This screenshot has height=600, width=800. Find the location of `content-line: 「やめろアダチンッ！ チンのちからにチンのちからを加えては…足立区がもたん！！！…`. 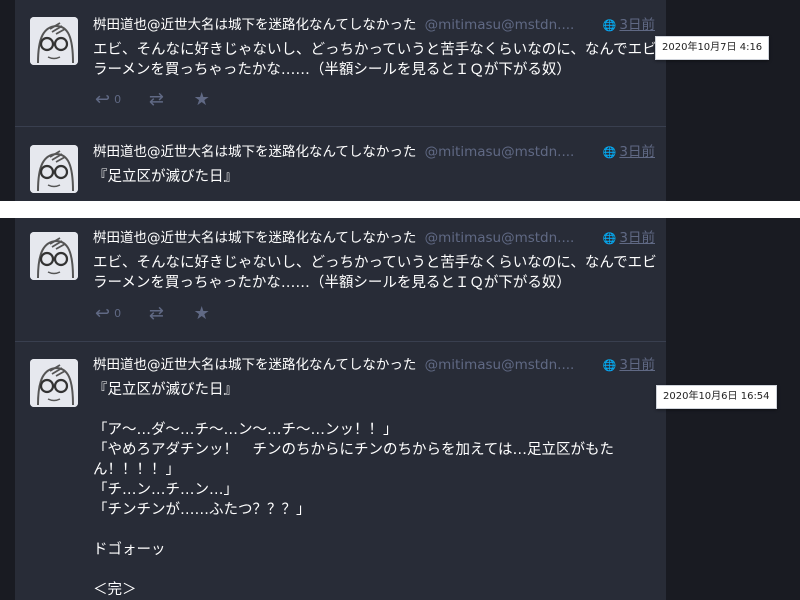

content-line: 「やめろアダチンッ！ チンのちからにチンのちからを加えては…足立区がもたん！！！… is located at coordinates (353, 460).